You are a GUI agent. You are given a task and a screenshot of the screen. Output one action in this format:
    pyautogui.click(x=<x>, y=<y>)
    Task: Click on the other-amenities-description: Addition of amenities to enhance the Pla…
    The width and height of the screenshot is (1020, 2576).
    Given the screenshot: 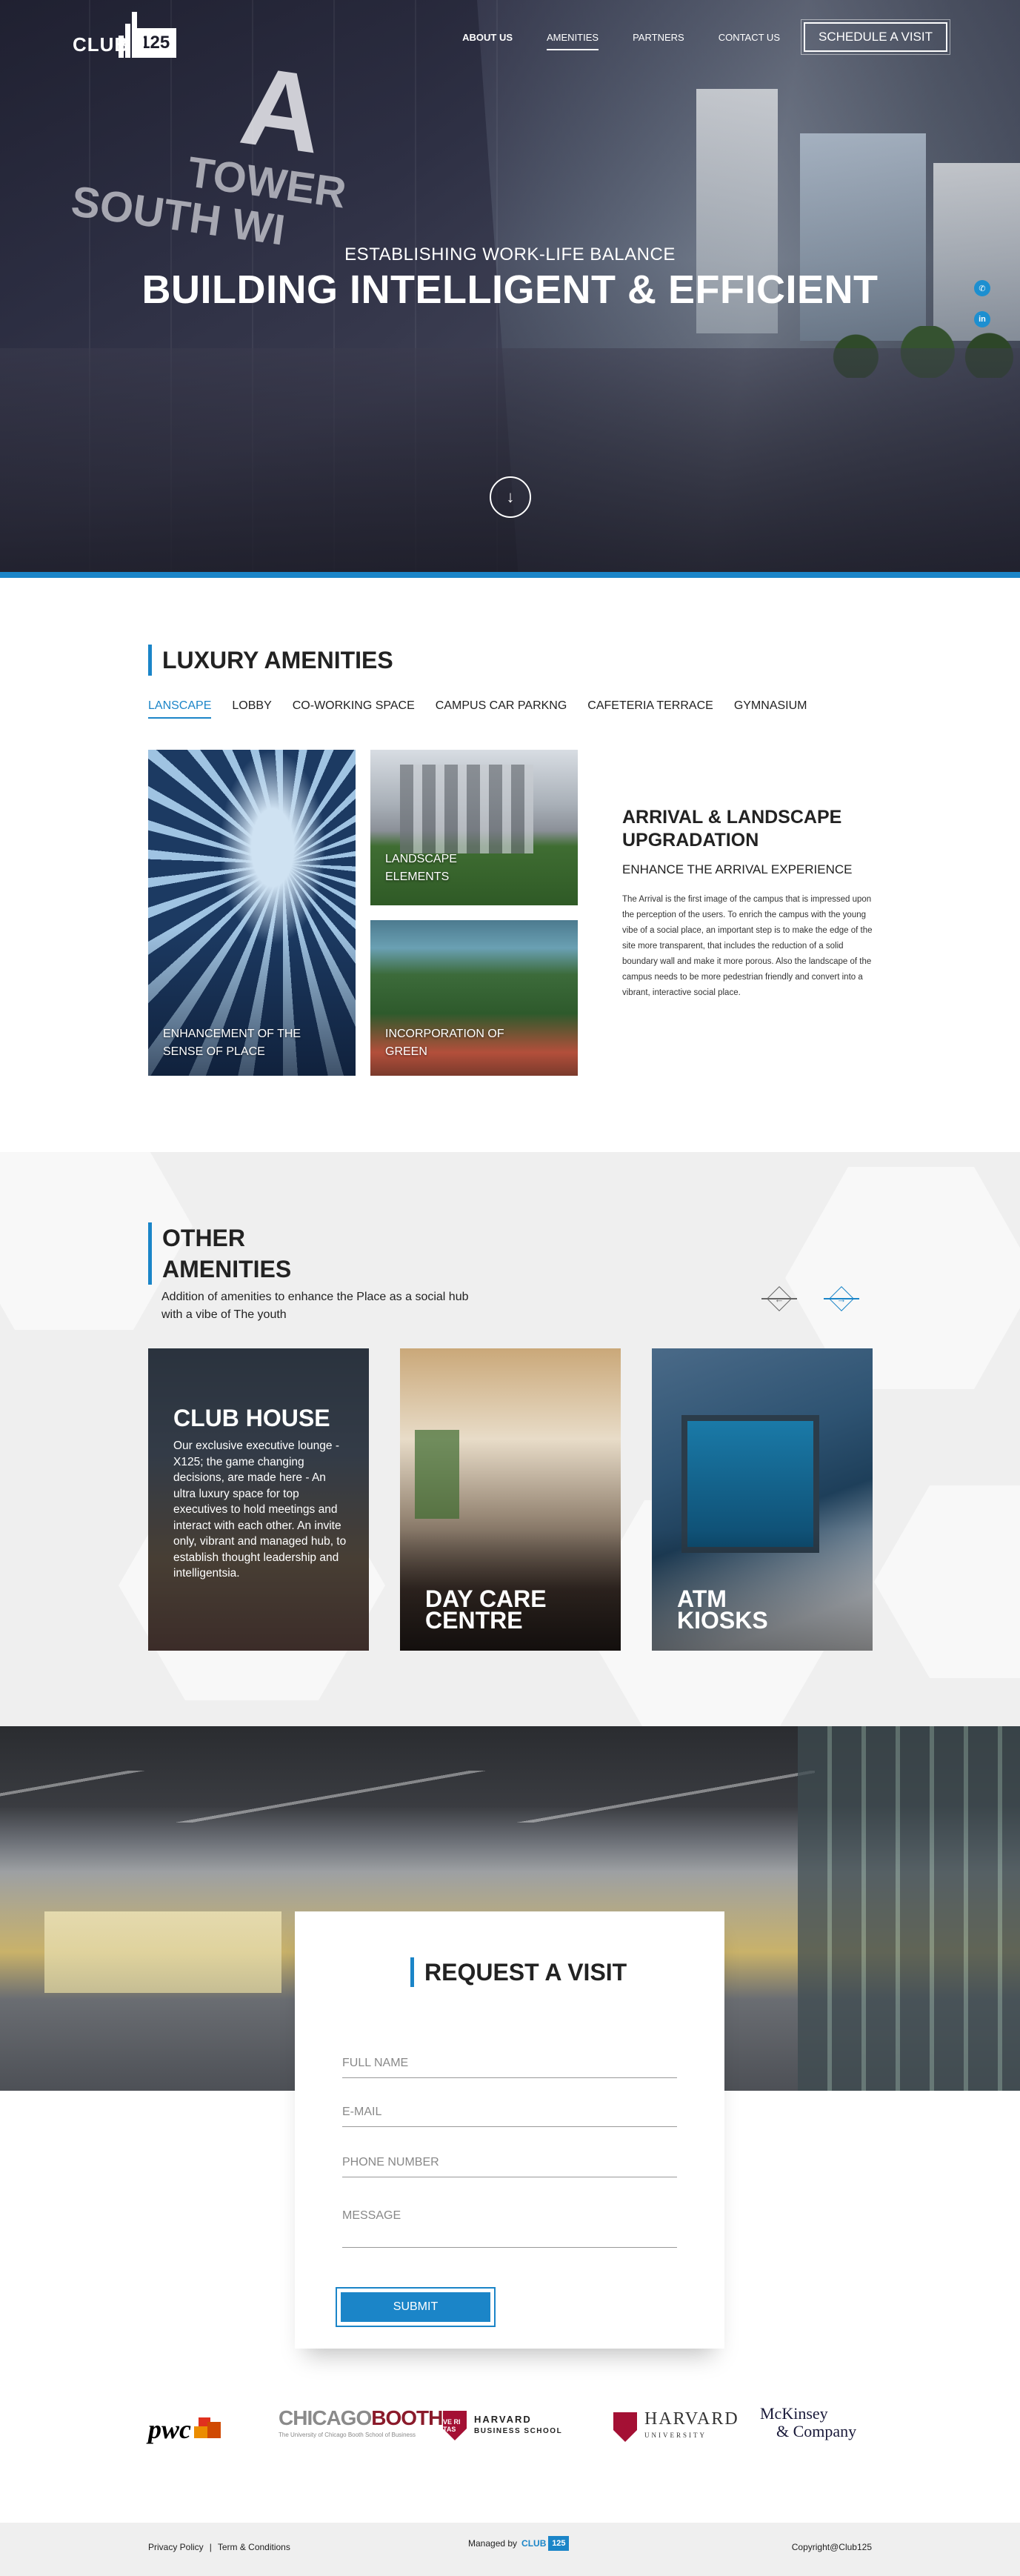 What is the action you would take?
    pyautogui.click(x=315, y=1306)
    